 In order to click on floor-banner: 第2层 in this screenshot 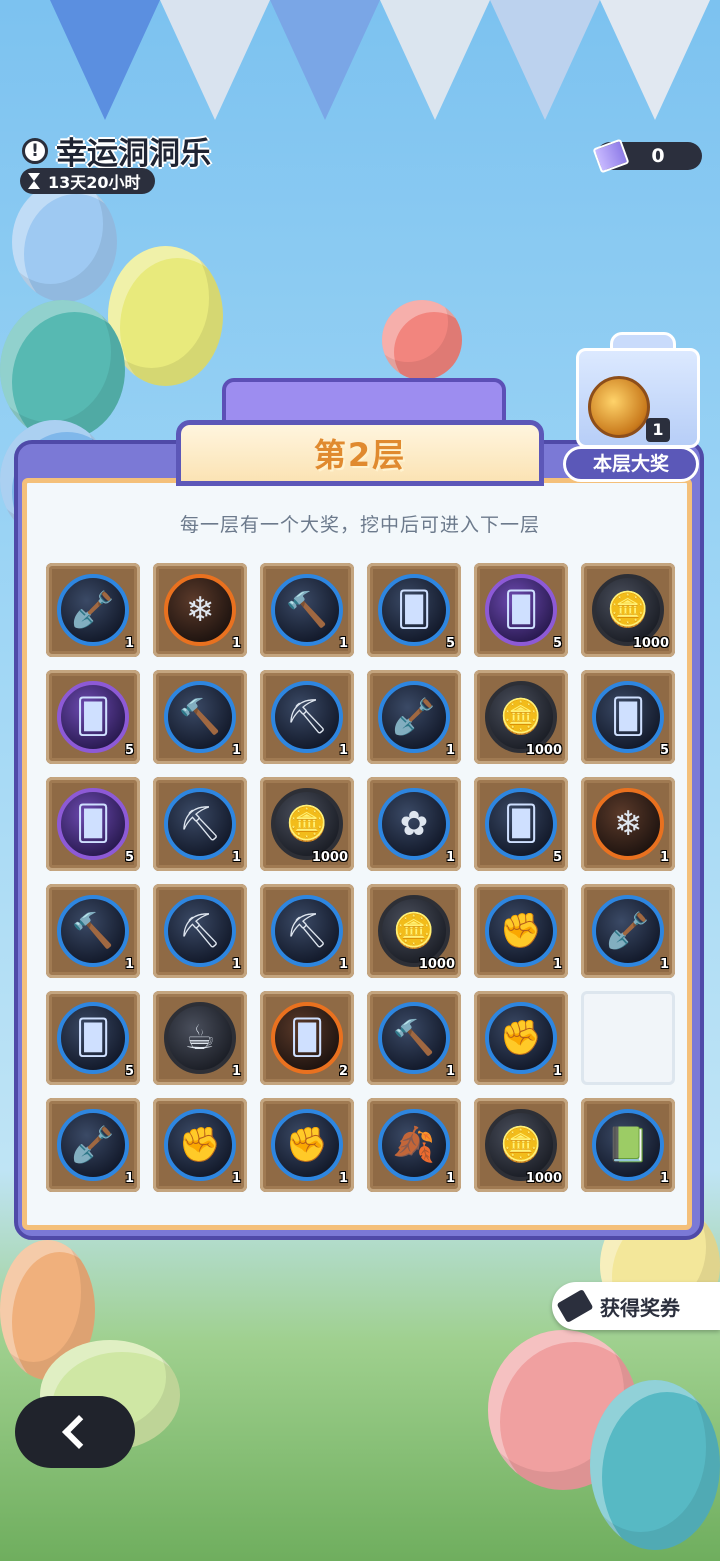, I will do `click(360, 453)`.